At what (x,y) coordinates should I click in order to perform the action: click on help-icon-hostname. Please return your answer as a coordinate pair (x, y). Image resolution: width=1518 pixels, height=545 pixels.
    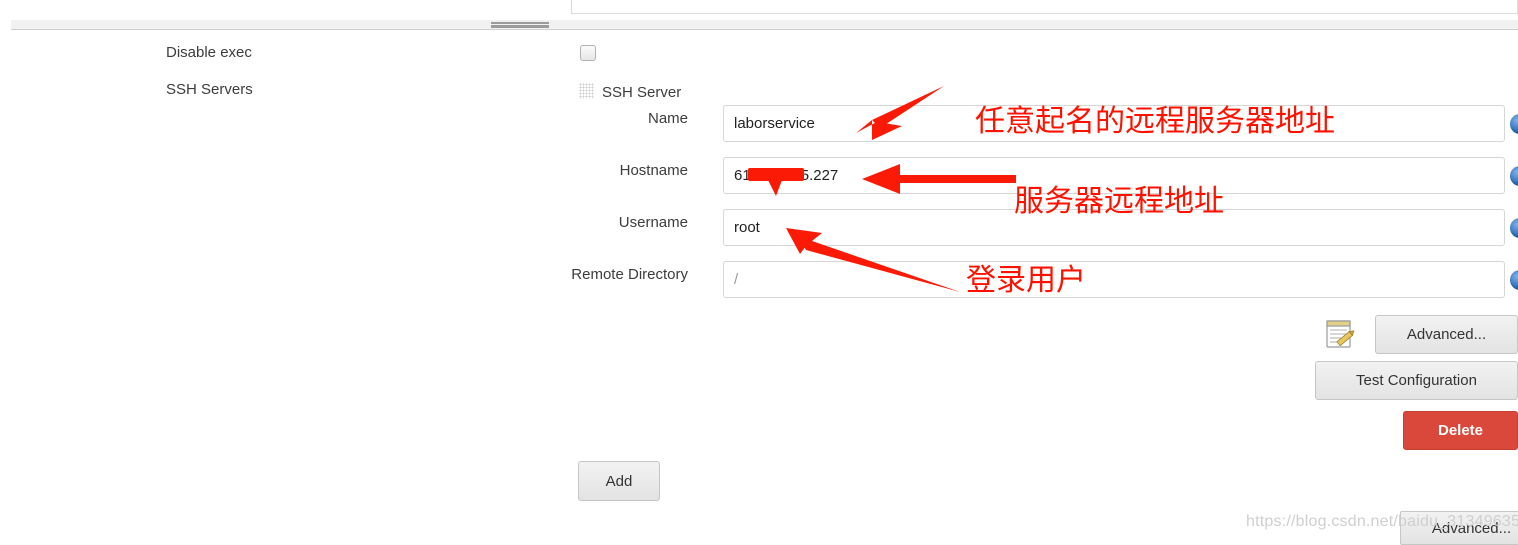
    Looking at the image, I should click on (1514, 176).